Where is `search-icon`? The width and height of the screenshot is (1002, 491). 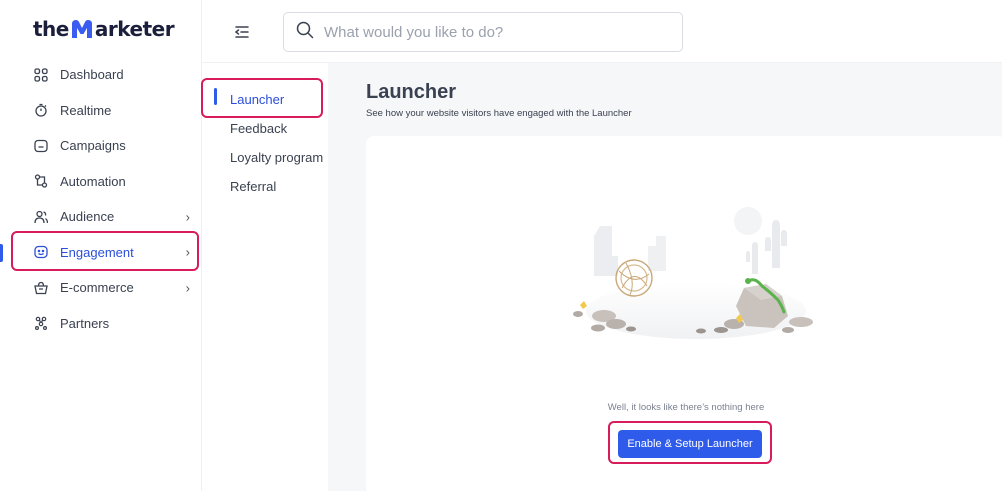
search-icon is located at coordinates (305, 32).